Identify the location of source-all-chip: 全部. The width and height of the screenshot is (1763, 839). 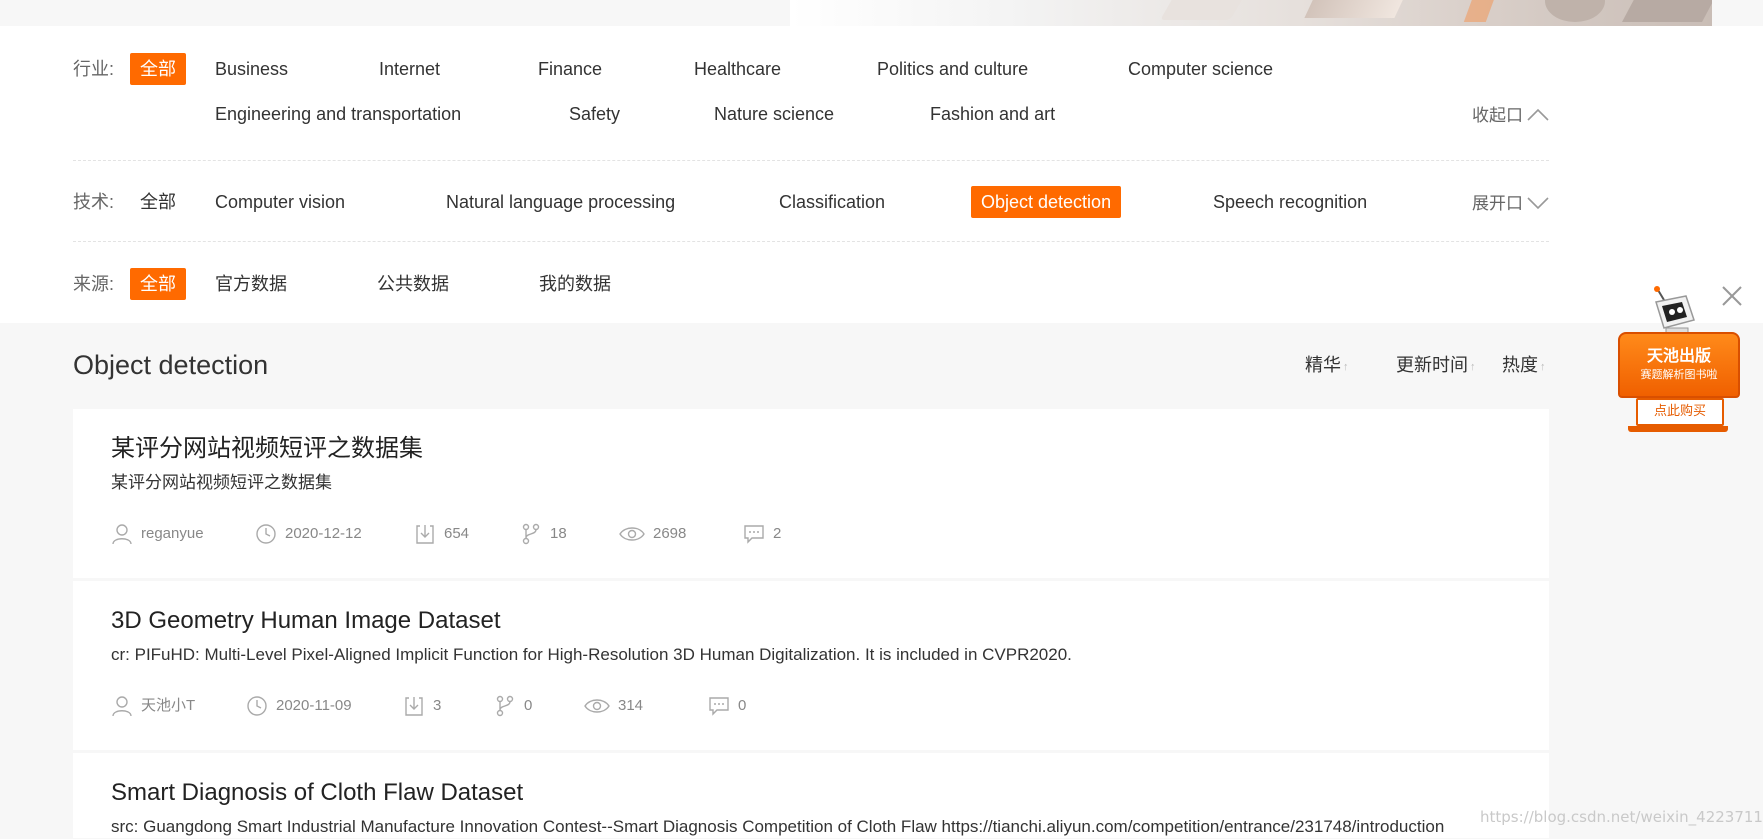
(158, 284).